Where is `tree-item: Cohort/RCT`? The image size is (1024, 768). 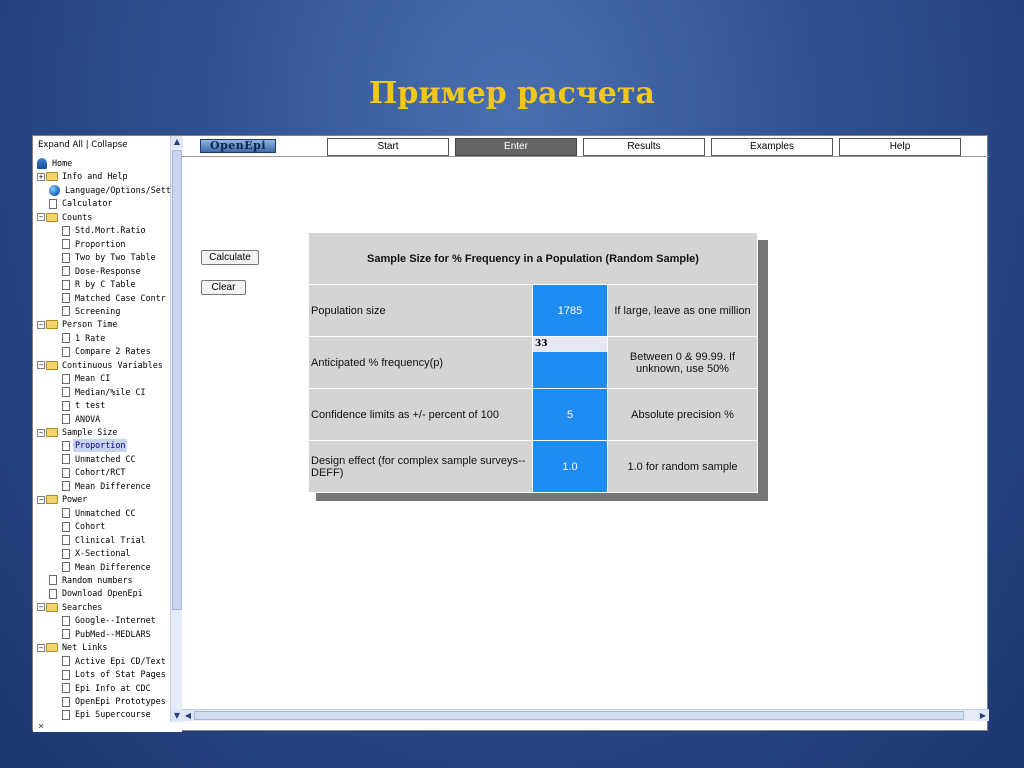 tree-item: Cohort/RCT is located at coordinates (94, 472).